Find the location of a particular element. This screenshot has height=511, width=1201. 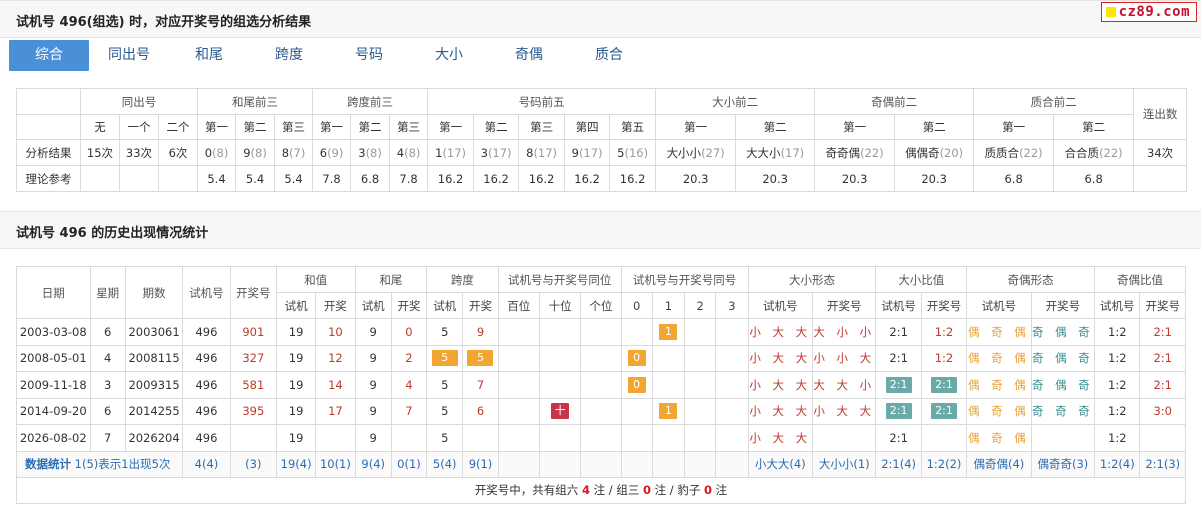

tail-draw-cell: 7 is located at coordinates (409, 411).